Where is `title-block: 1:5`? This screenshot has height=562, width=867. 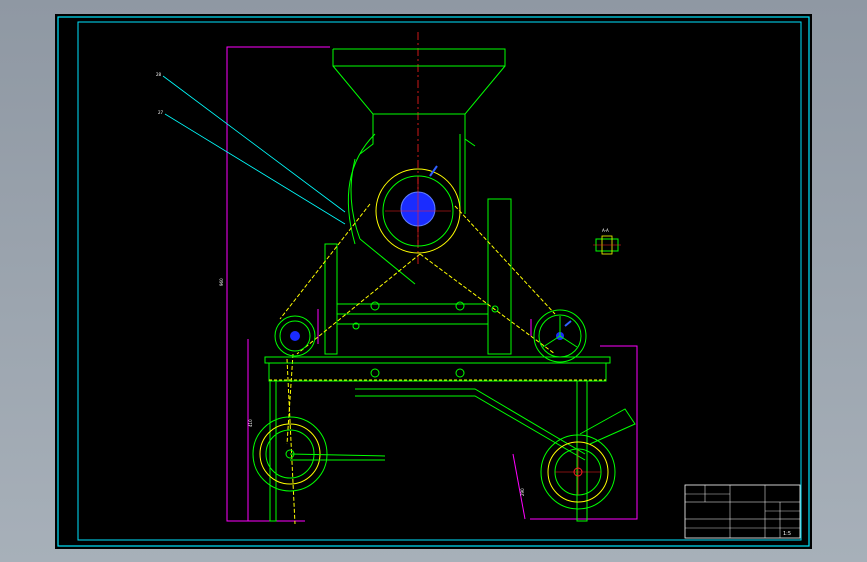 title-block: 1:5 is located at coordinates (742, 511).